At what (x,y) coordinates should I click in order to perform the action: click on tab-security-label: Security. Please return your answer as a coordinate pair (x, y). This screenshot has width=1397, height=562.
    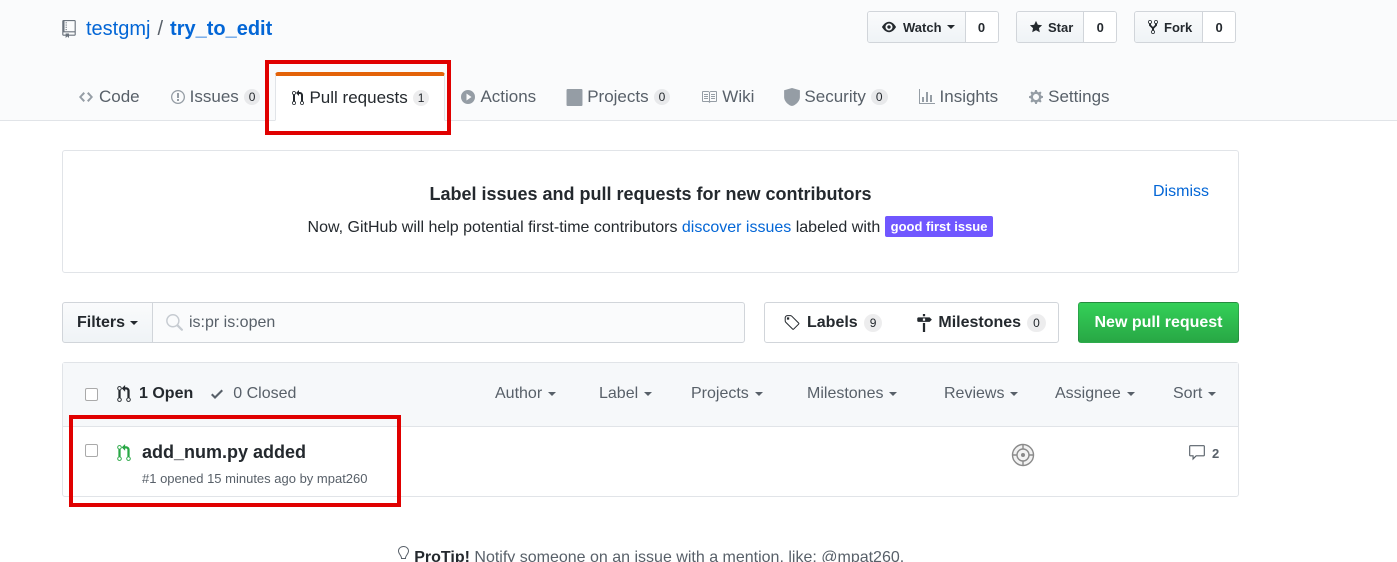
    Looking at the image, I should click on (835, 96).